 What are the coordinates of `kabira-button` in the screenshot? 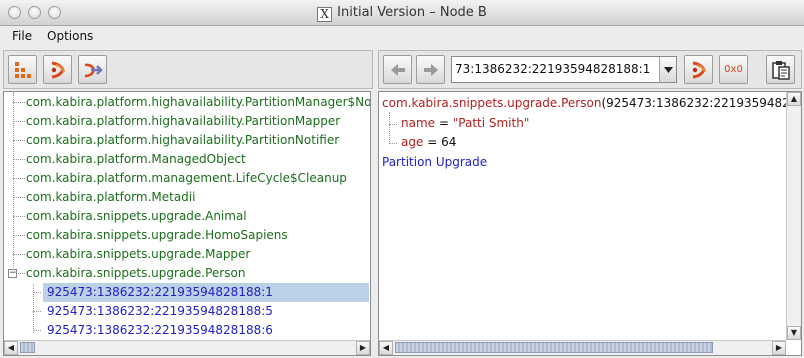 It's located at (57, 69).